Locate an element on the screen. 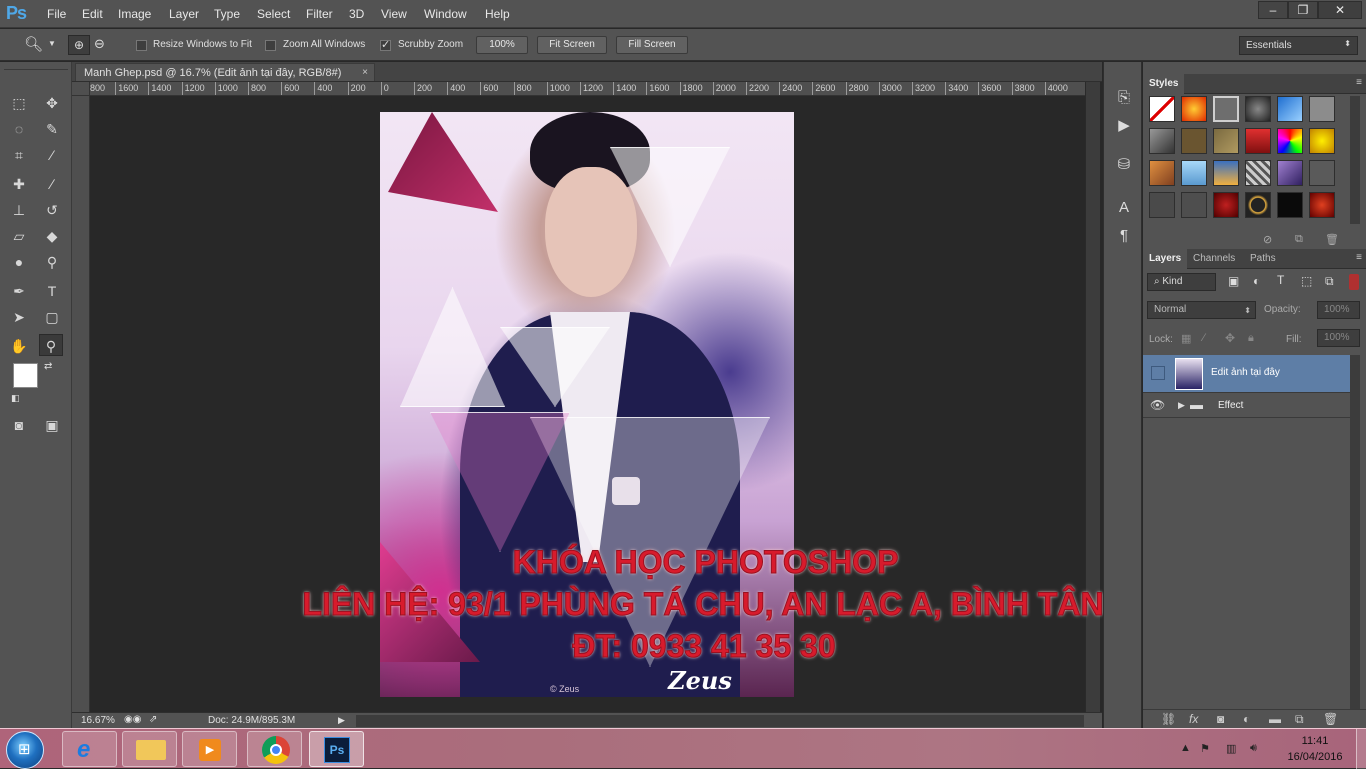  taskbar-chrome is located at coordinates (274, 749).